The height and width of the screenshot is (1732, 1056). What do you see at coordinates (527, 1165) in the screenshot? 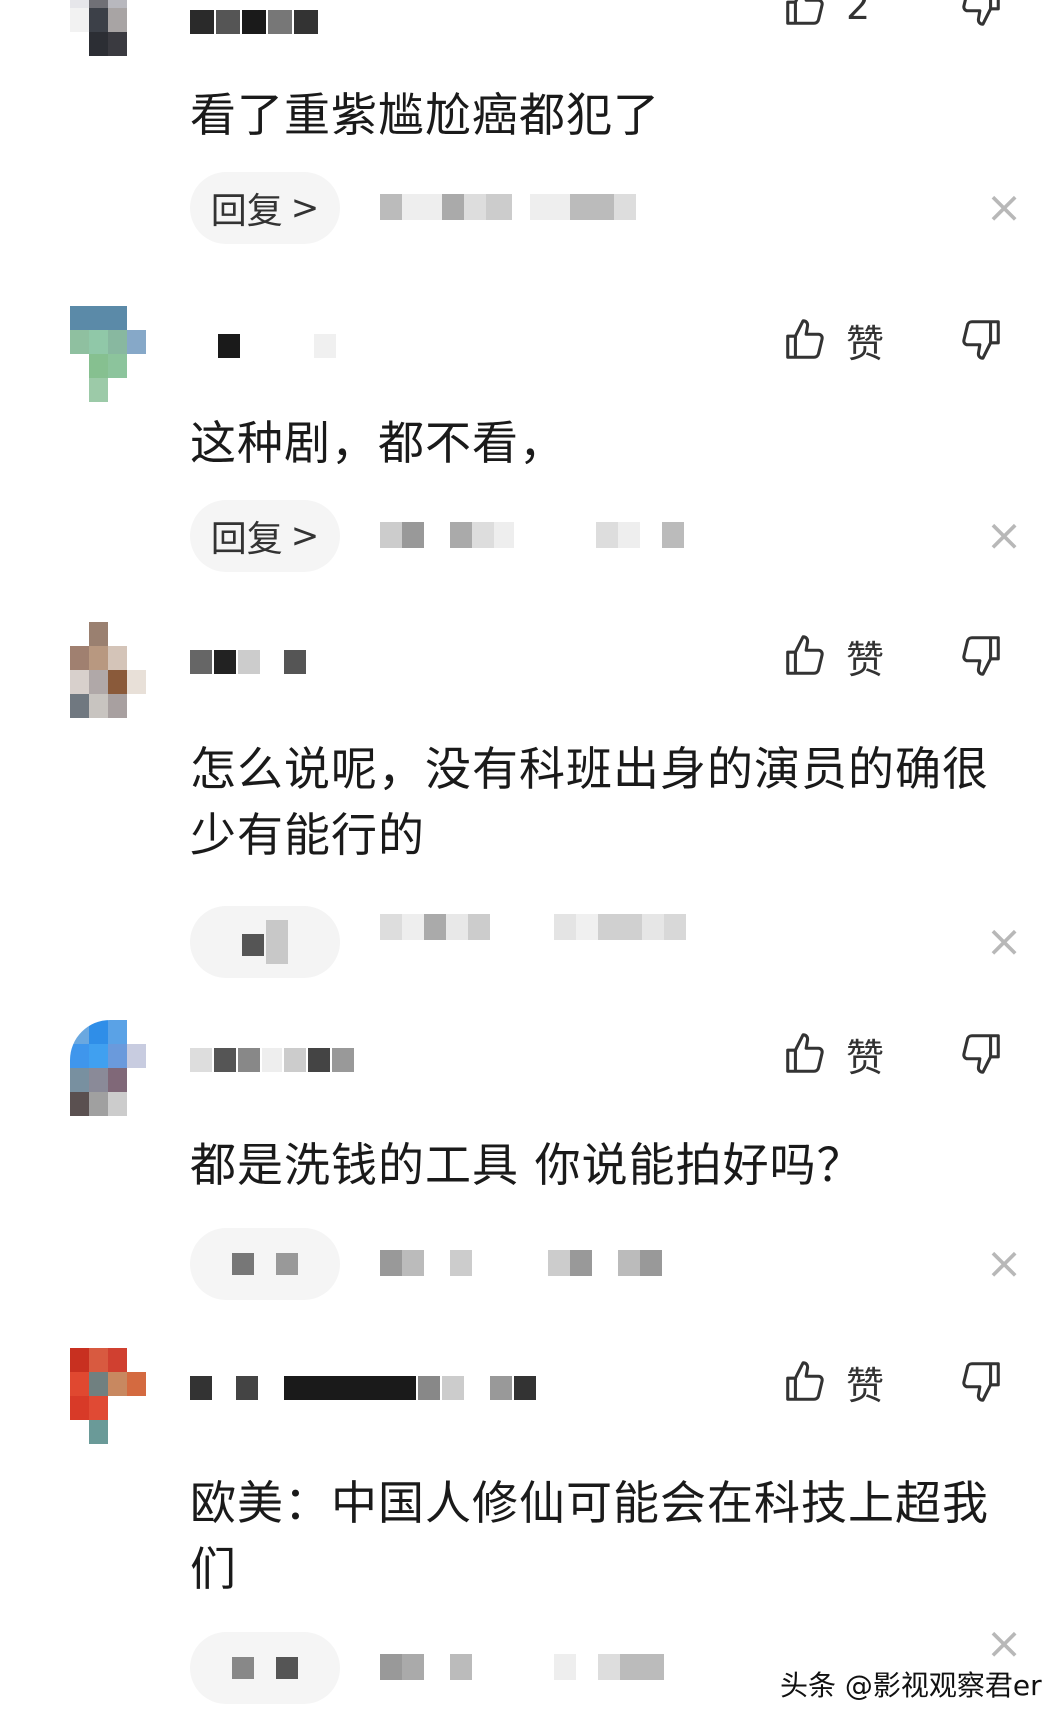
I see `comment-text: 都是洗钱的工具 你说能拍好吗？` at bounding box center [527, 1165].